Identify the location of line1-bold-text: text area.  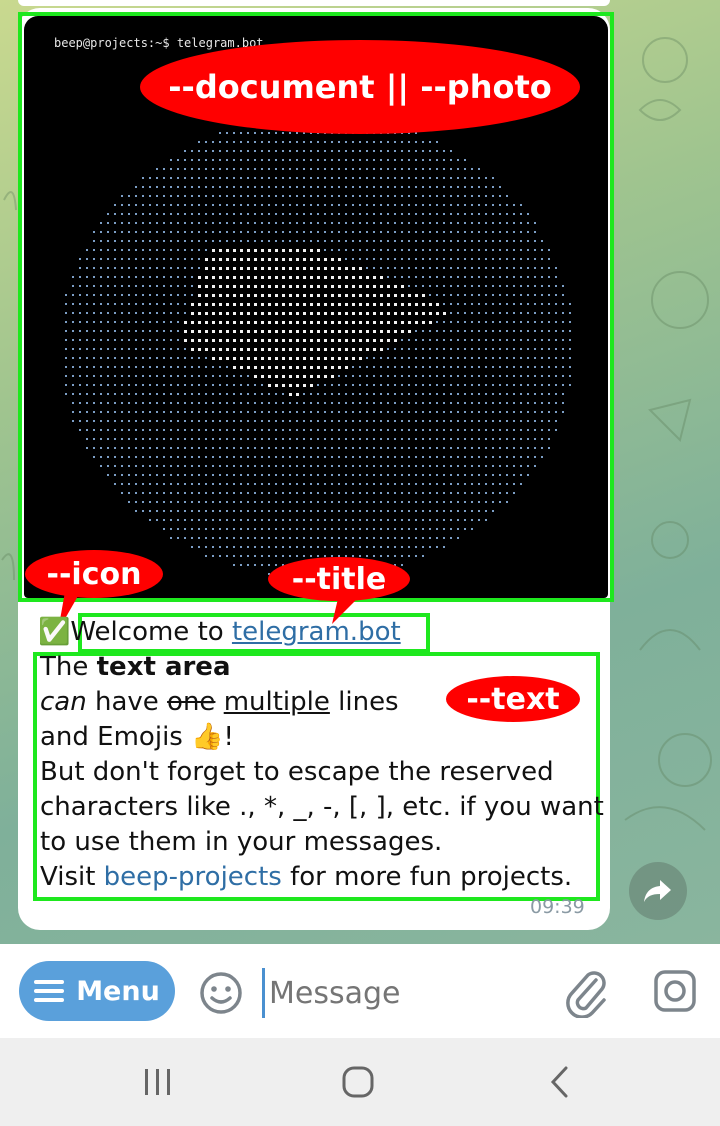
(163, 667).